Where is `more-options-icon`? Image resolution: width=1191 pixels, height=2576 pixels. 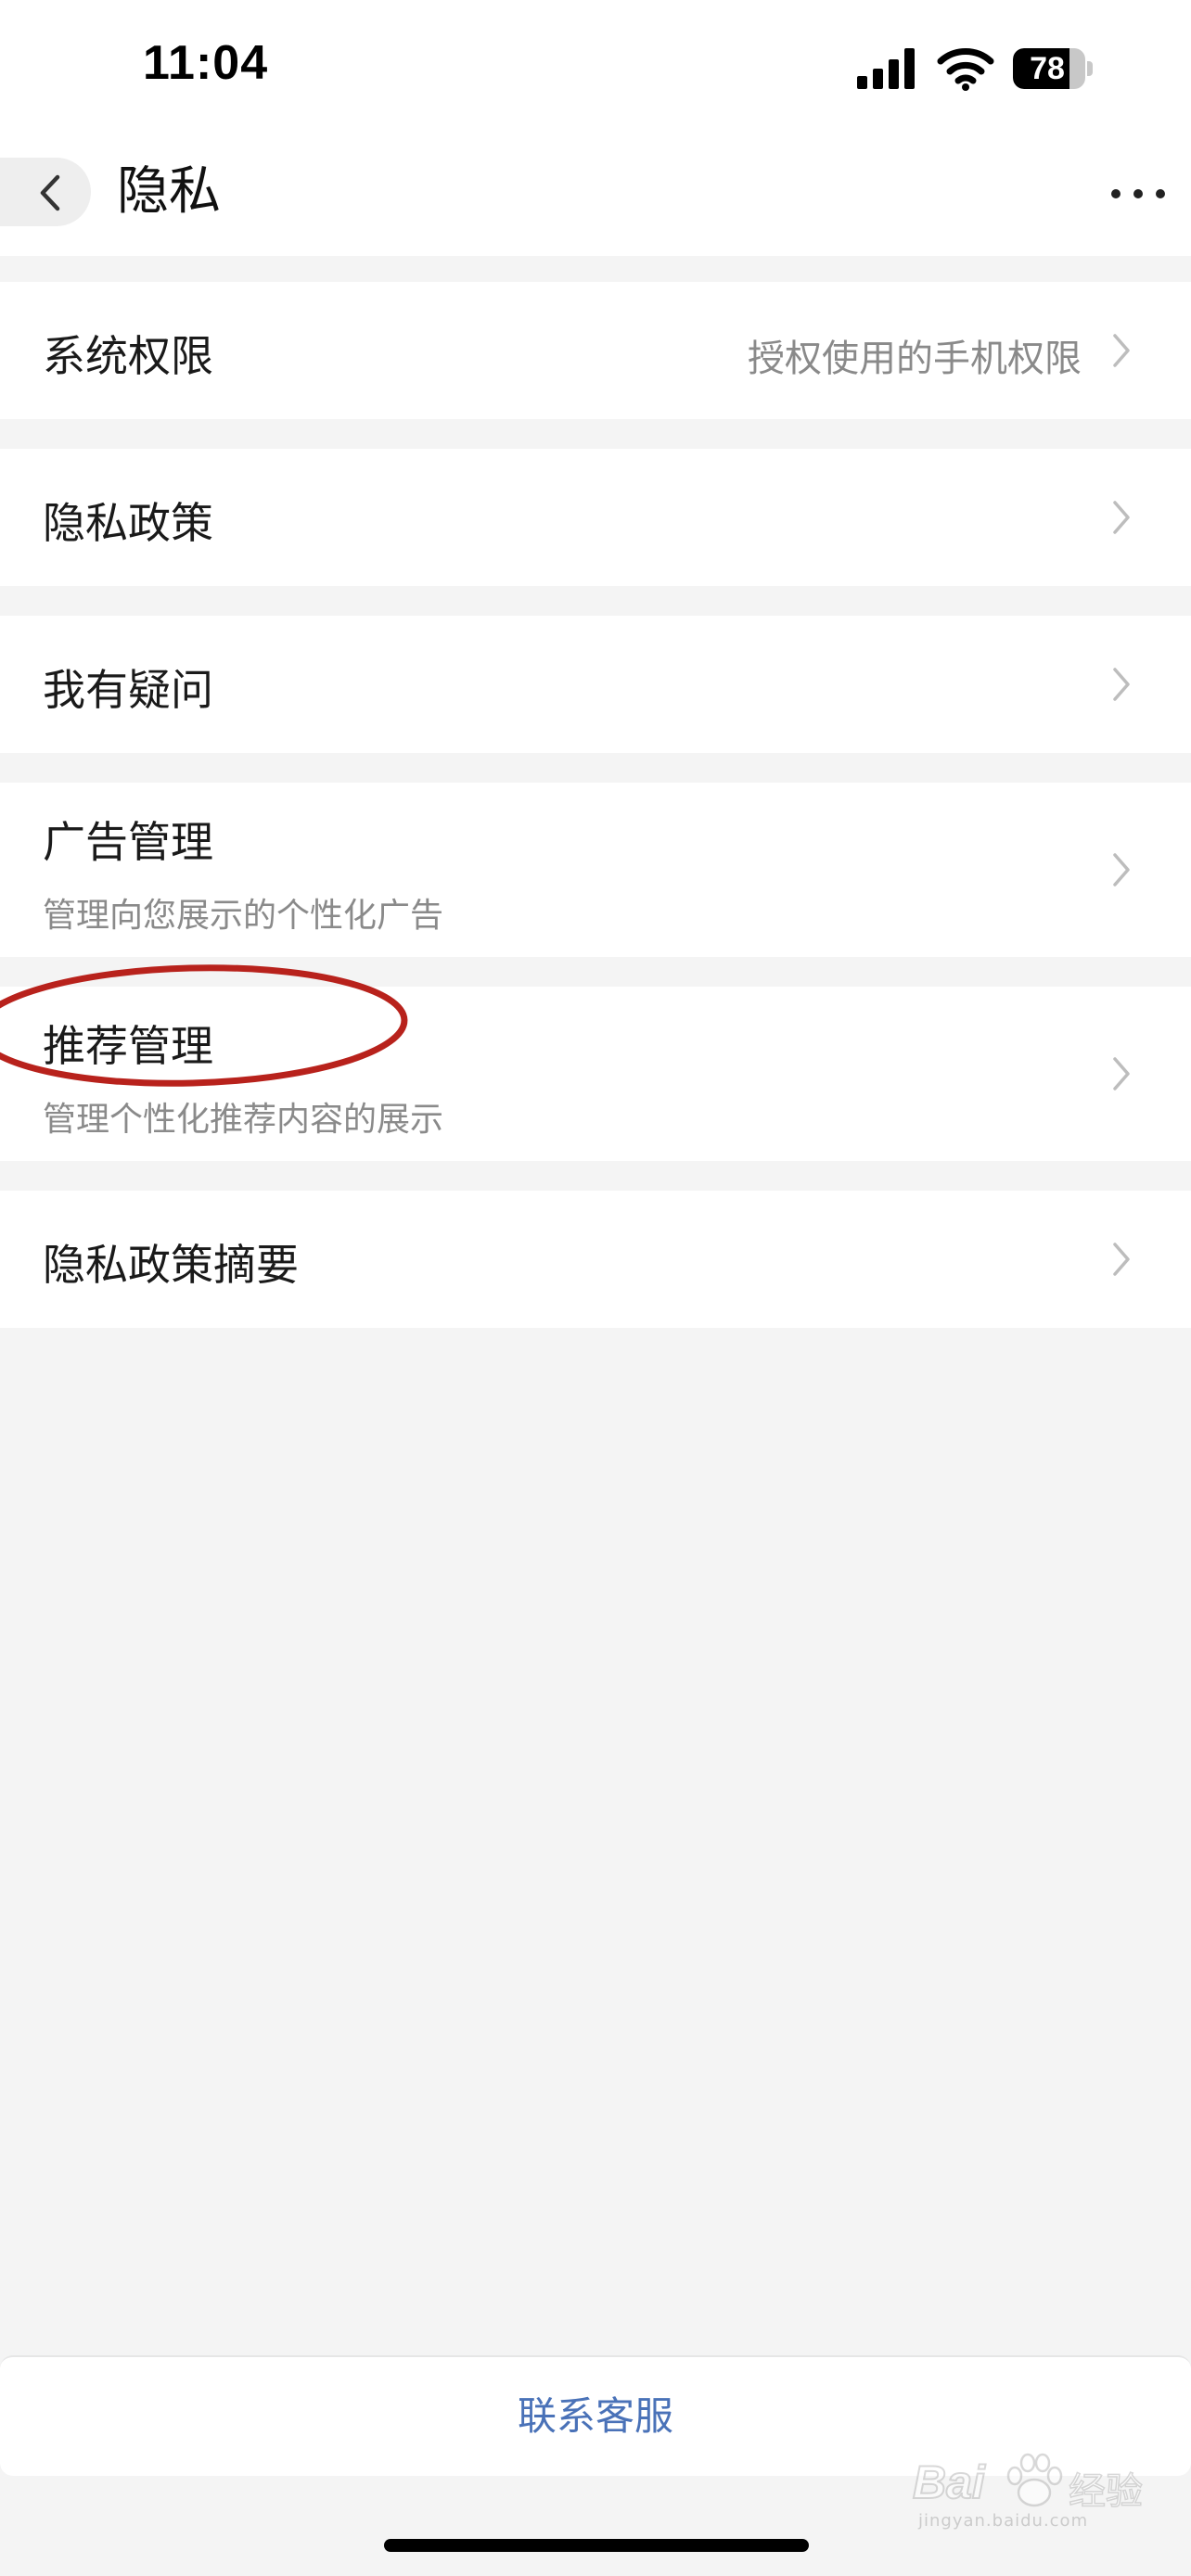 more-options-icon is located at coordinates (1138, 192).